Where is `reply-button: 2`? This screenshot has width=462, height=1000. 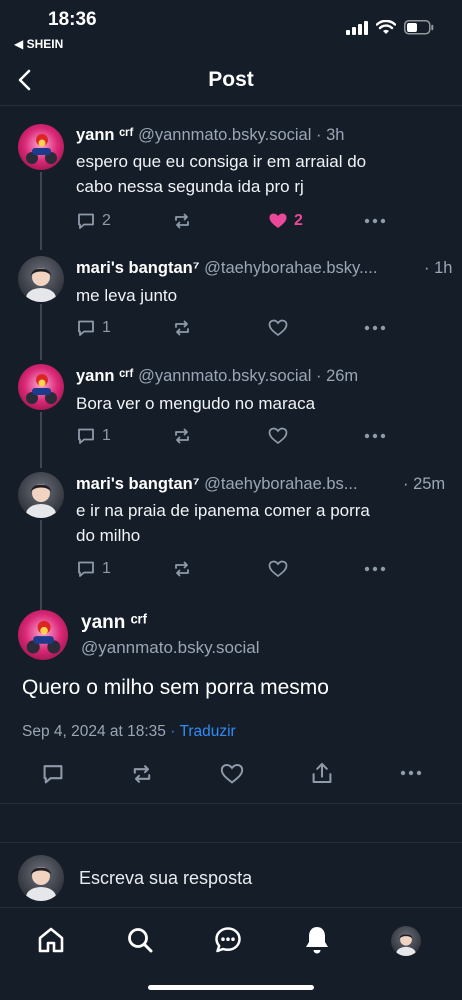 reply-button: 2 is located at coordinates (124, 221).